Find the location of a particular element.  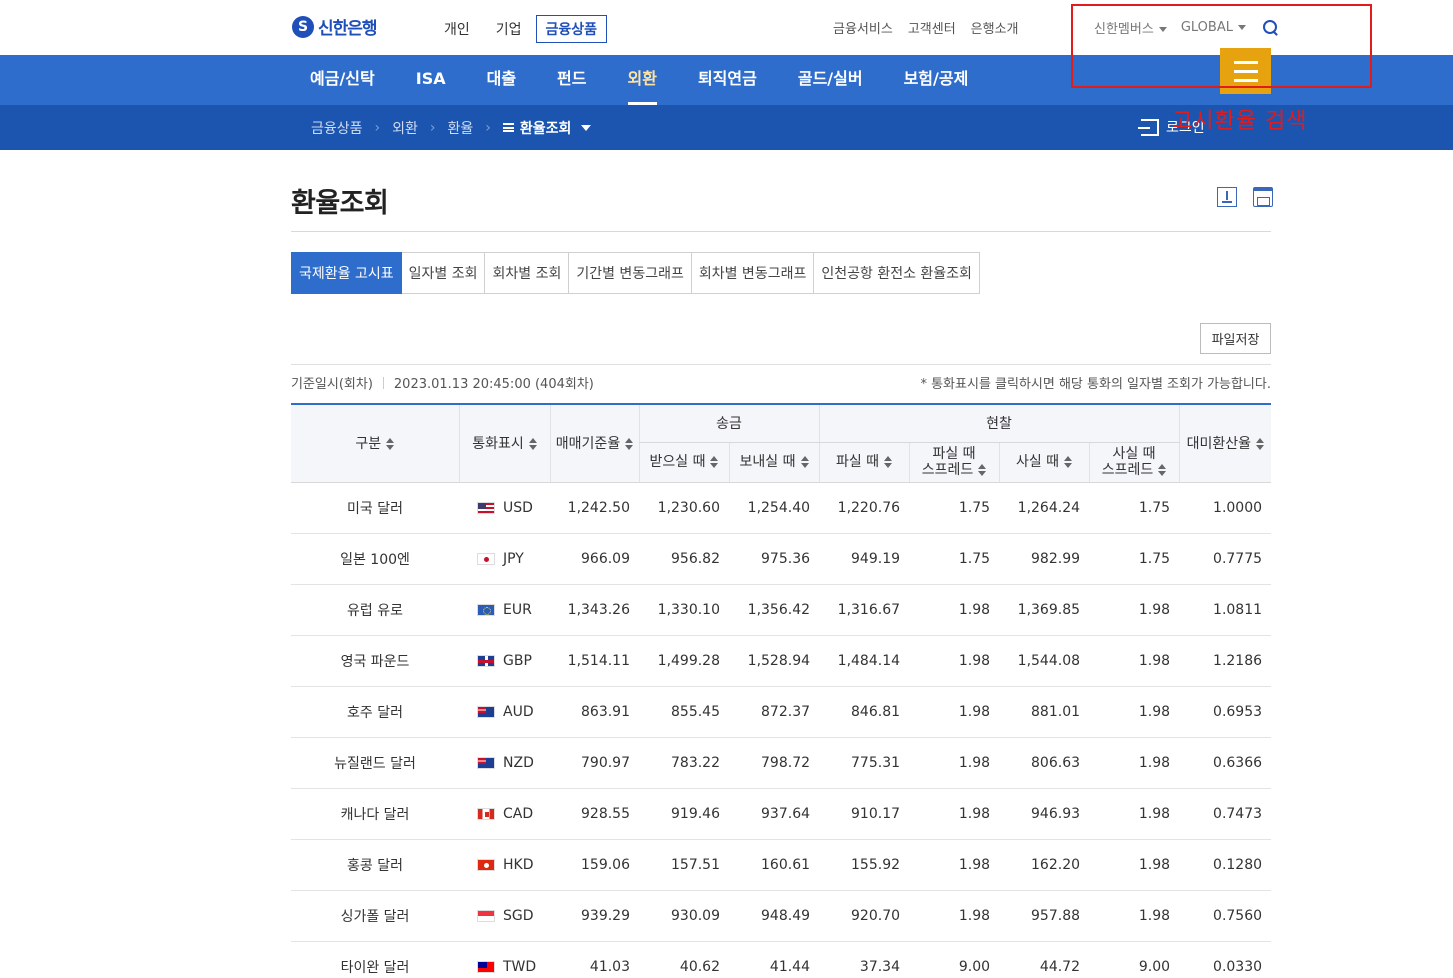

cell-remit-receive: 783.22 is located at coordinates (684, 763).